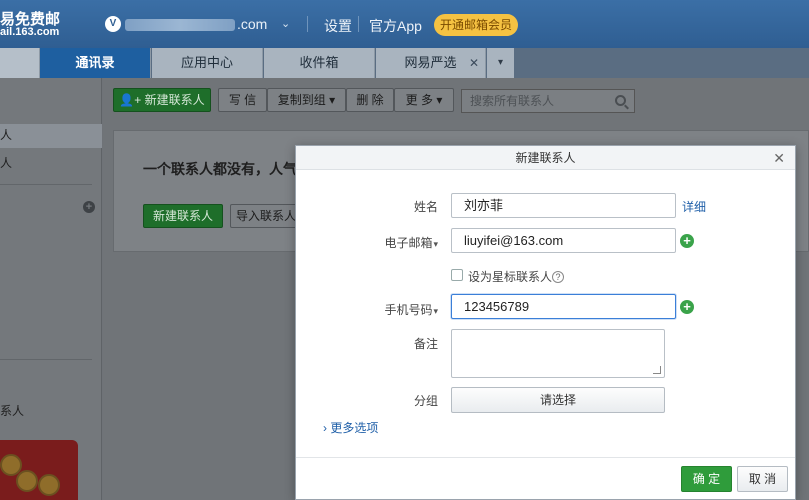  What do you see at coordinates (301, 100) in the screenshot?
I see `copy-to-group-label: 复制到组` at bounding box center [301, 100].